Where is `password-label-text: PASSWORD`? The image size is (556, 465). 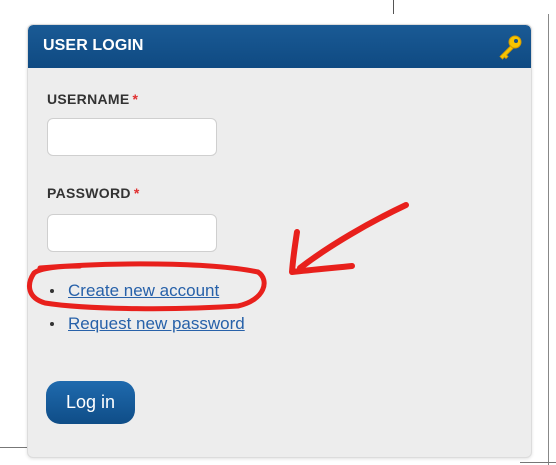 password-label-text: PASSWORD is located at coordinates (89, 193).